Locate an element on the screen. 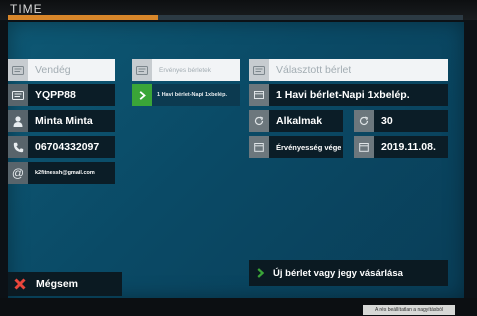 The width and height of the screenshot is (477, 316). session-progress-fill is located at coordinates (83, 17).